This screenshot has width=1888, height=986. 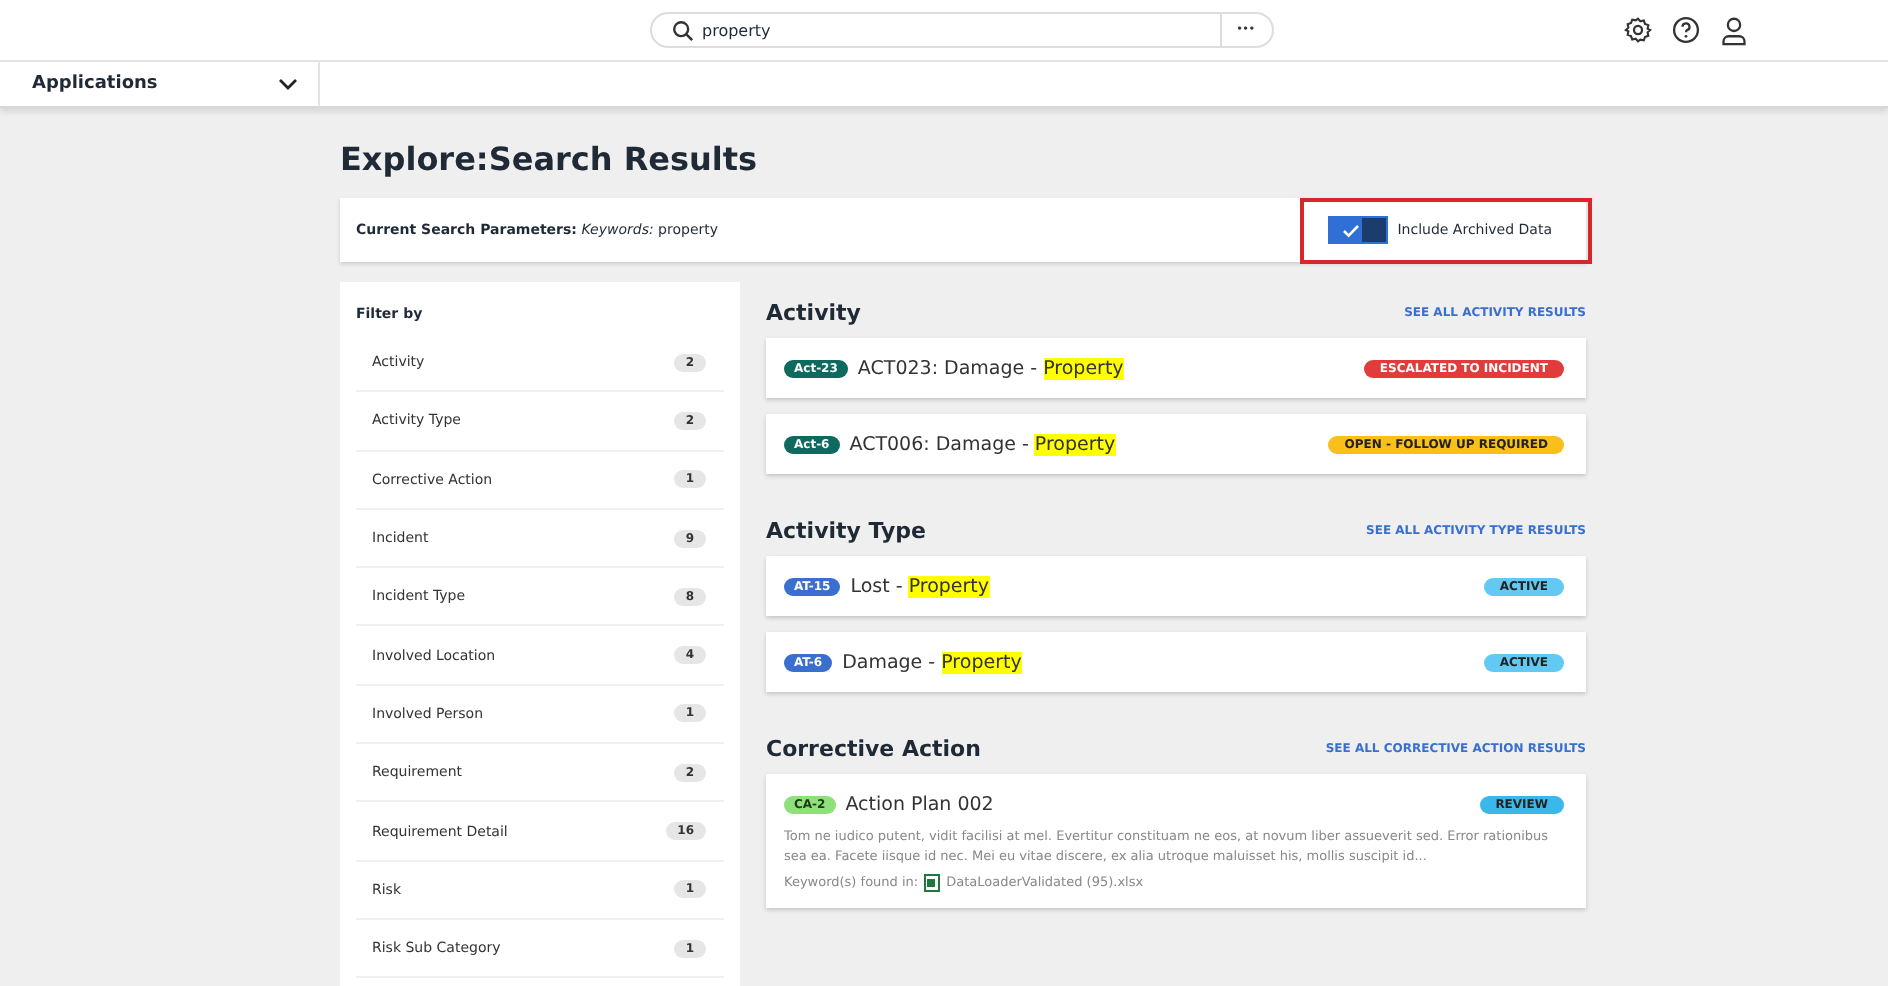 I want to click on section-title: Activity Type, so click(x=846, y=531).